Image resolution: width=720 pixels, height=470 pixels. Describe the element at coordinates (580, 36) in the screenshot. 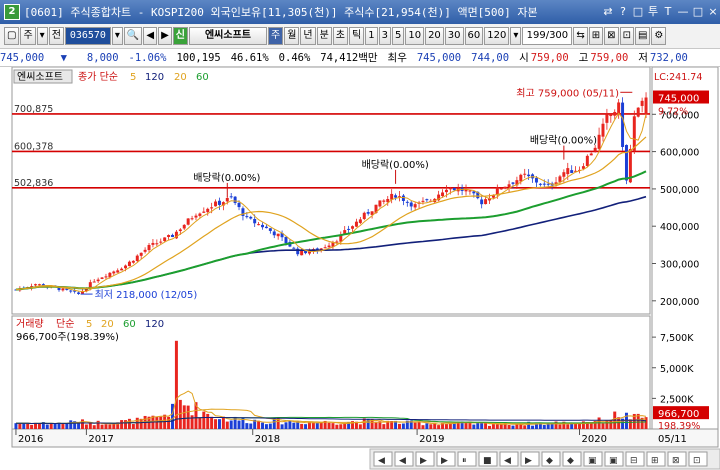

I see `toolbar-button-27: ⇆` at that location.